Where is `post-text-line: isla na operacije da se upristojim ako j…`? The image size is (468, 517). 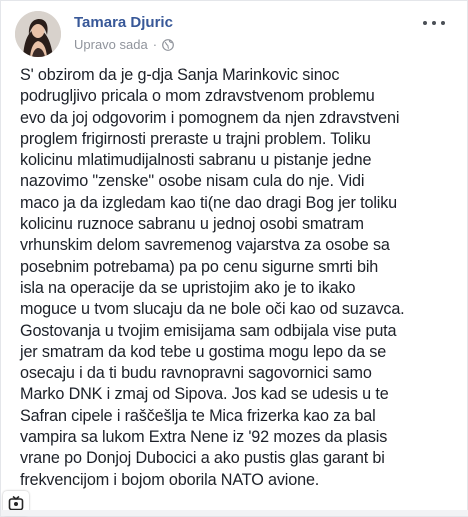 post-text-line: isla na operacije da se upristojim ako j… is located at coordinates (188, 287).